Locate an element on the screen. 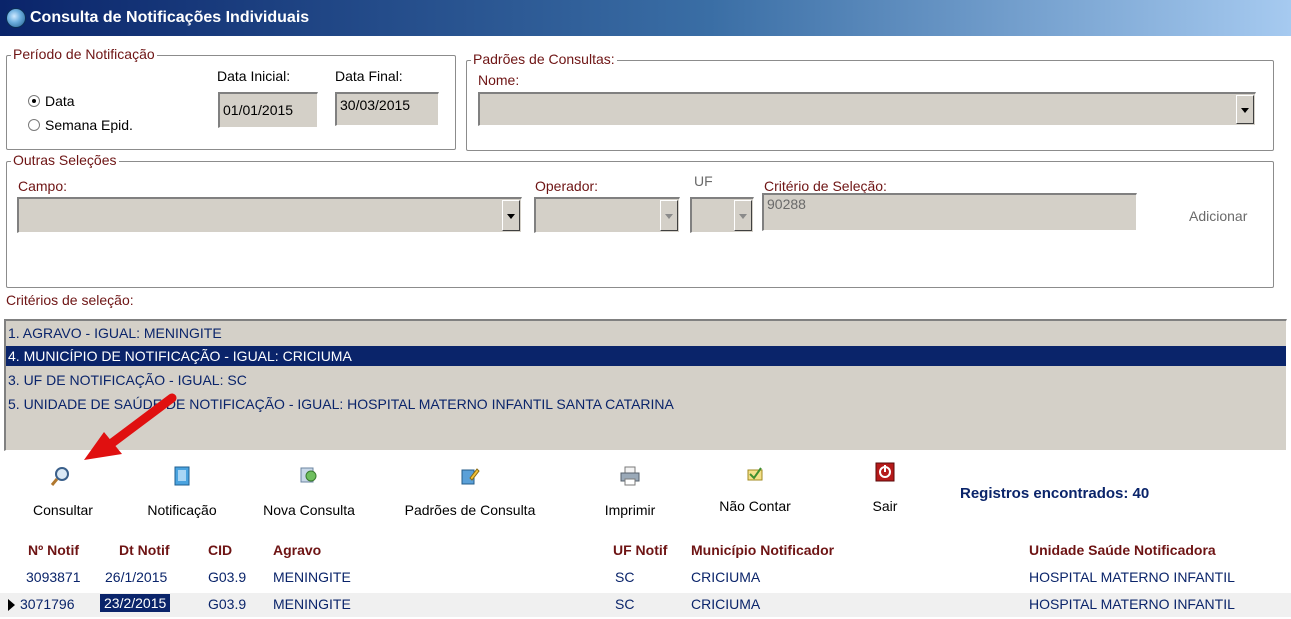  operador-label: Operador: is located at coordinates (567, 186).